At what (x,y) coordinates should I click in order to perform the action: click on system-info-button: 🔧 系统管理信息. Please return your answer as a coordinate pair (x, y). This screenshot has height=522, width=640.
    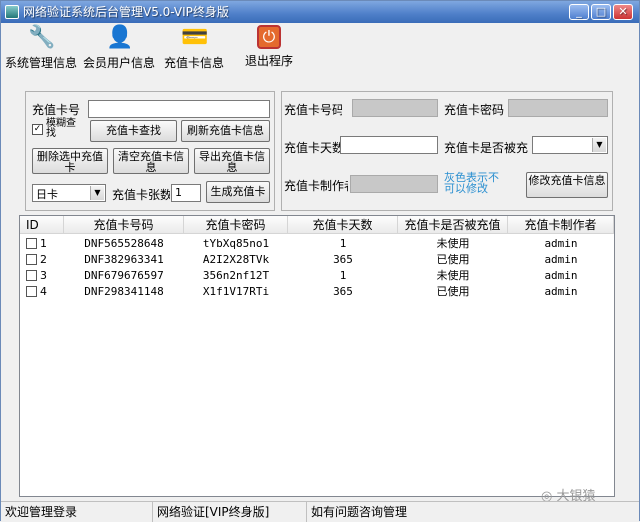
    Looking at the image, I should click on (41, 48).